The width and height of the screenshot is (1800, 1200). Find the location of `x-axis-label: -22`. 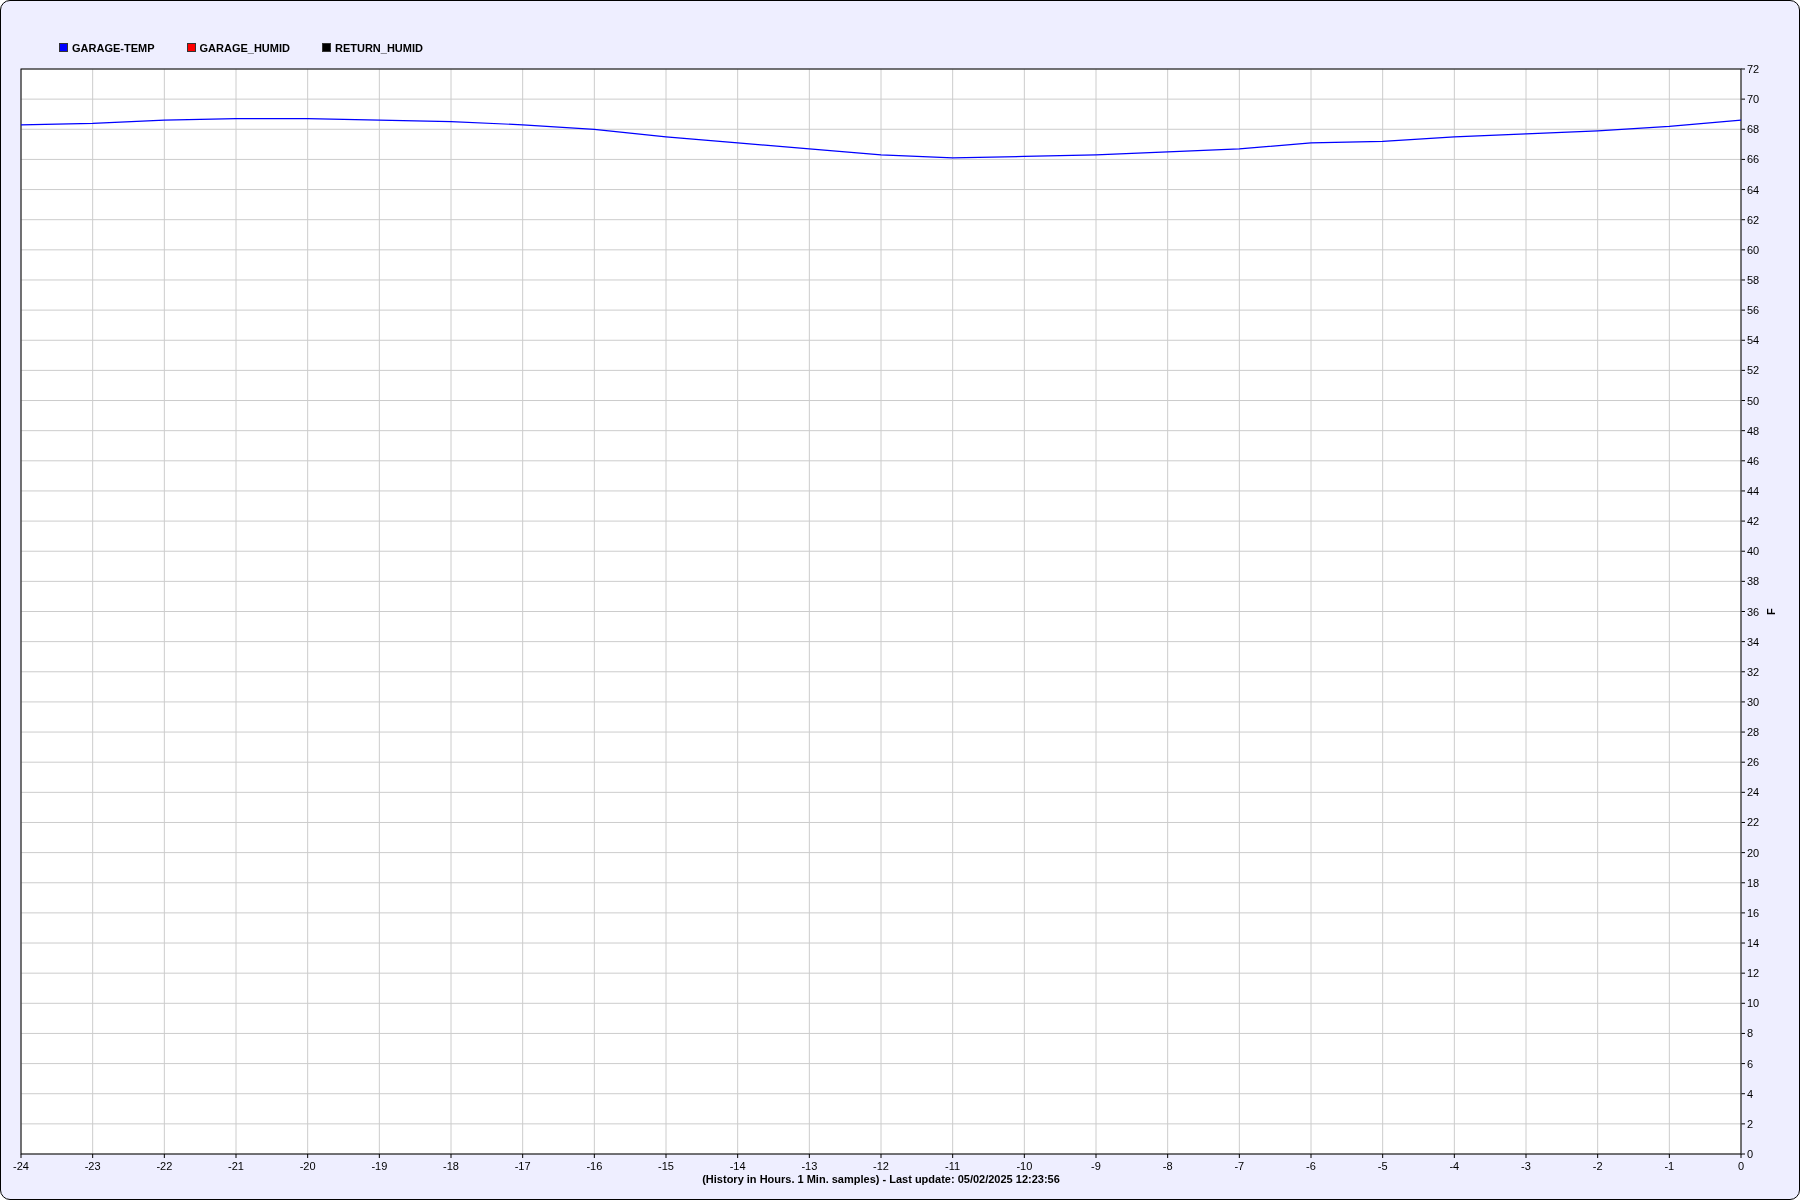

x-axis-label: -22 is located at coordinates (164, 1166).